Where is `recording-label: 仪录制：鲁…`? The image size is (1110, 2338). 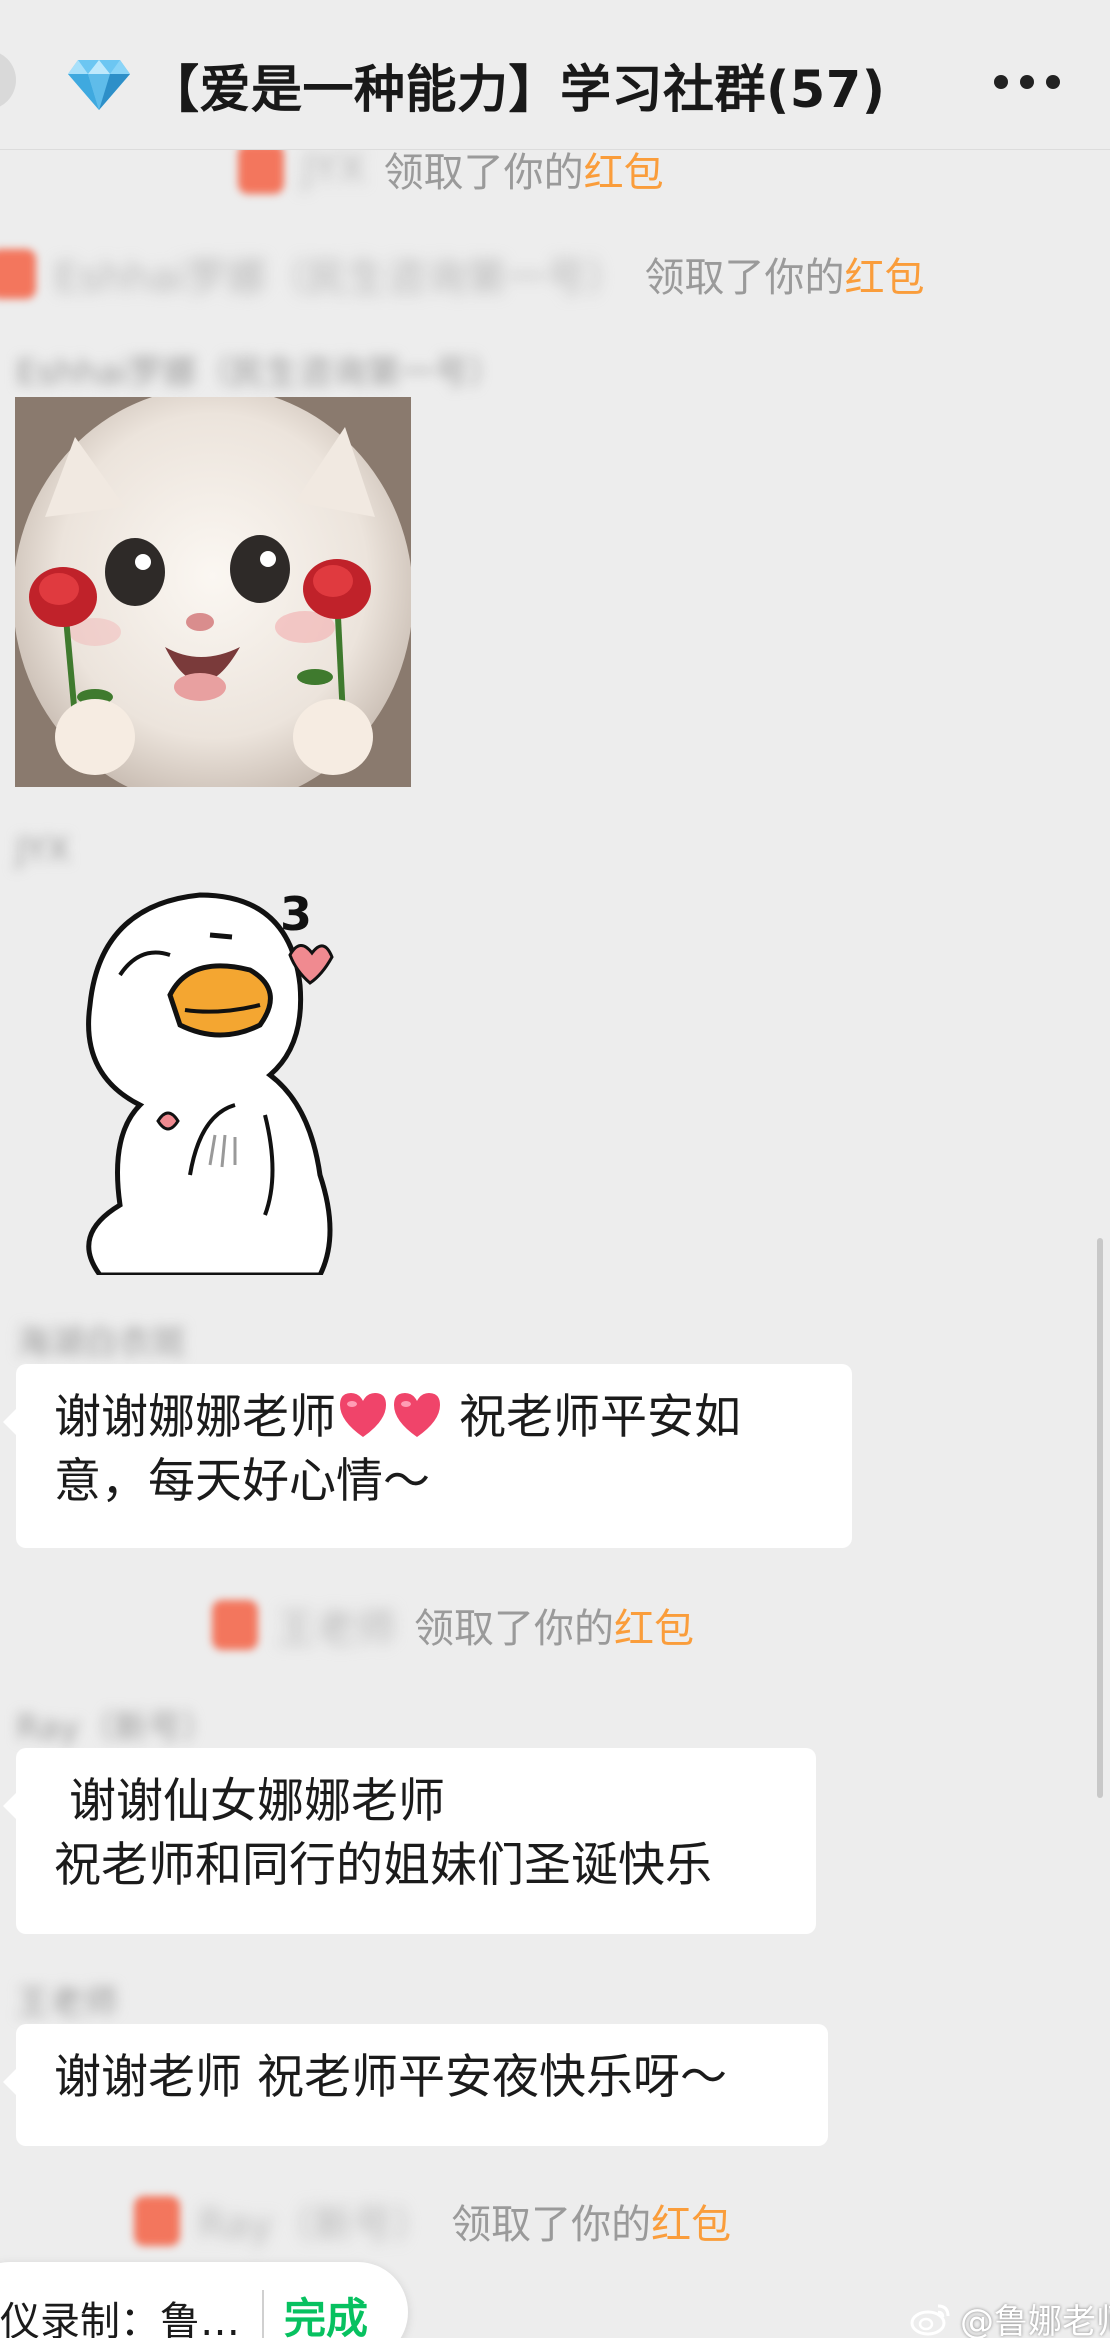 recording-label: 仪录制：鲁… is located at coordinates (120, 2318).